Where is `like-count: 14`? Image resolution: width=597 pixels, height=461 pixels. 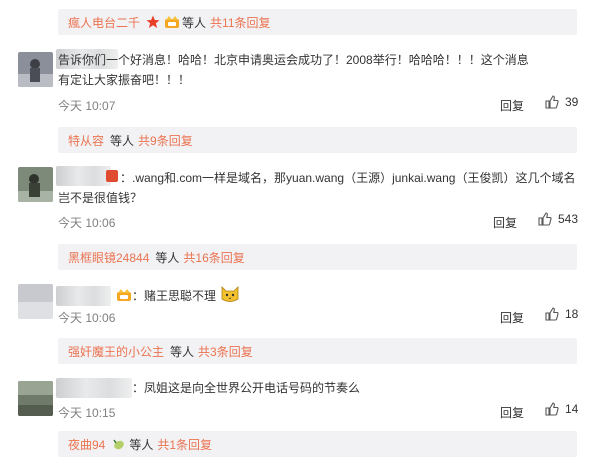
like-count: 14 is located at coordinates (572, 409).